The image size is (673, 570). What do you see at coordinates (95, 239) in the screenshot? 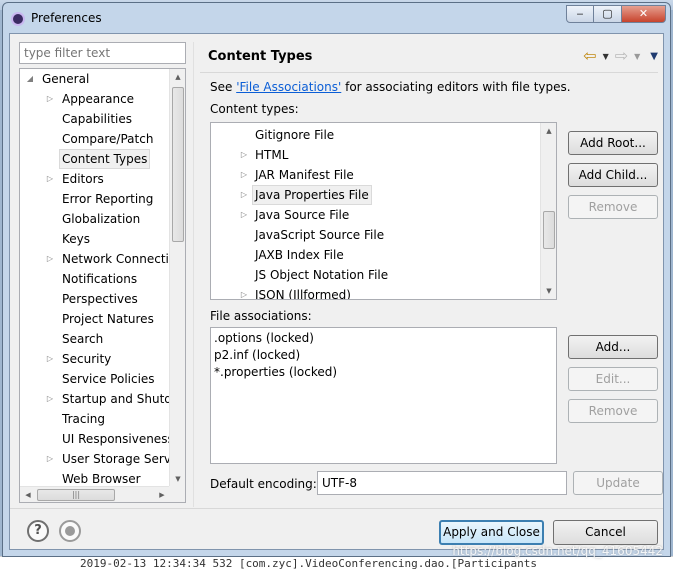
I see `tree-item: Keys` at bounding box center [95, 239].